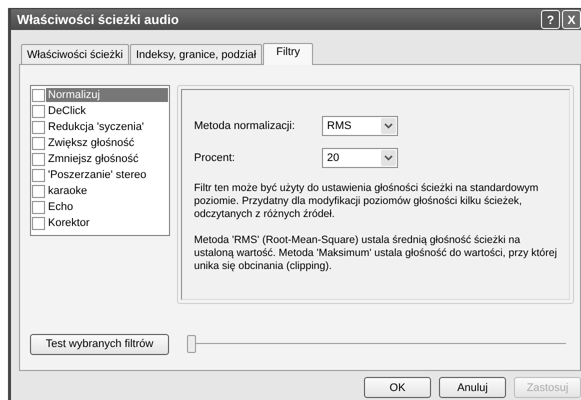 The image size is (581, 400). Describe the element at coordinates (367, 201) in the screenshot. I see `description-text: Filtr ten może być użyty do ustawienia głośności ścieżki na standardowym poziomie. Przydatny dla modyfikacji poziomów głośności kilku ścieżek, odczytanych z różnych źródeł.` at that location.